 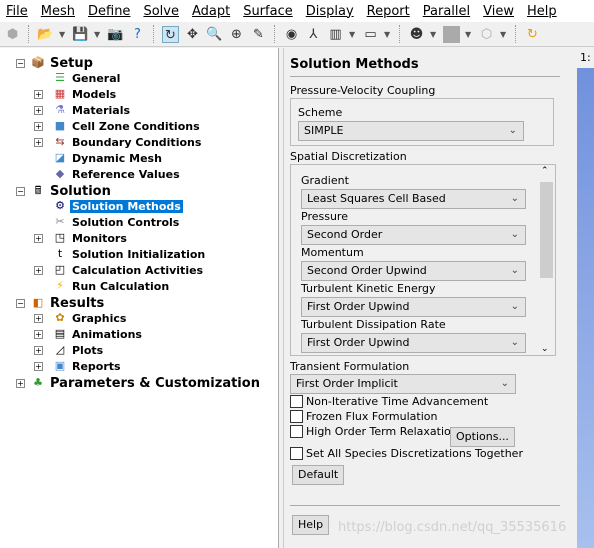 I want to click on tree-solution: 🖩 Solution, so click(x=71, y=191).